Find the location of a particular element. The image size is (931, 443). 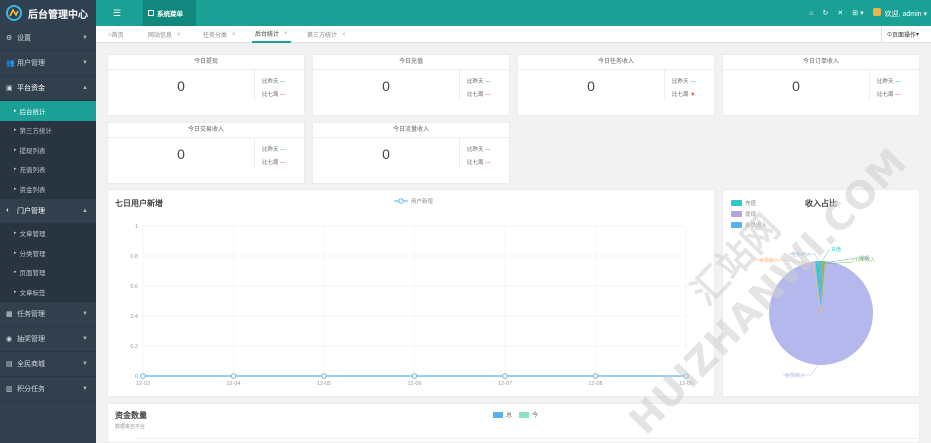

sidebar-group: ⚙ 设置 ▼ is located at coordinates (48, 38).